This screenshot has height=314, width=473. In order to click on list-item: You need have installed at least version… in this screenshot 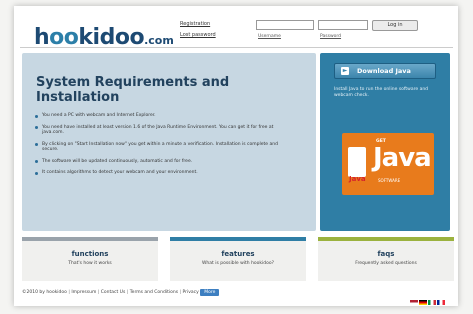, I will do `click(164, 130)`.